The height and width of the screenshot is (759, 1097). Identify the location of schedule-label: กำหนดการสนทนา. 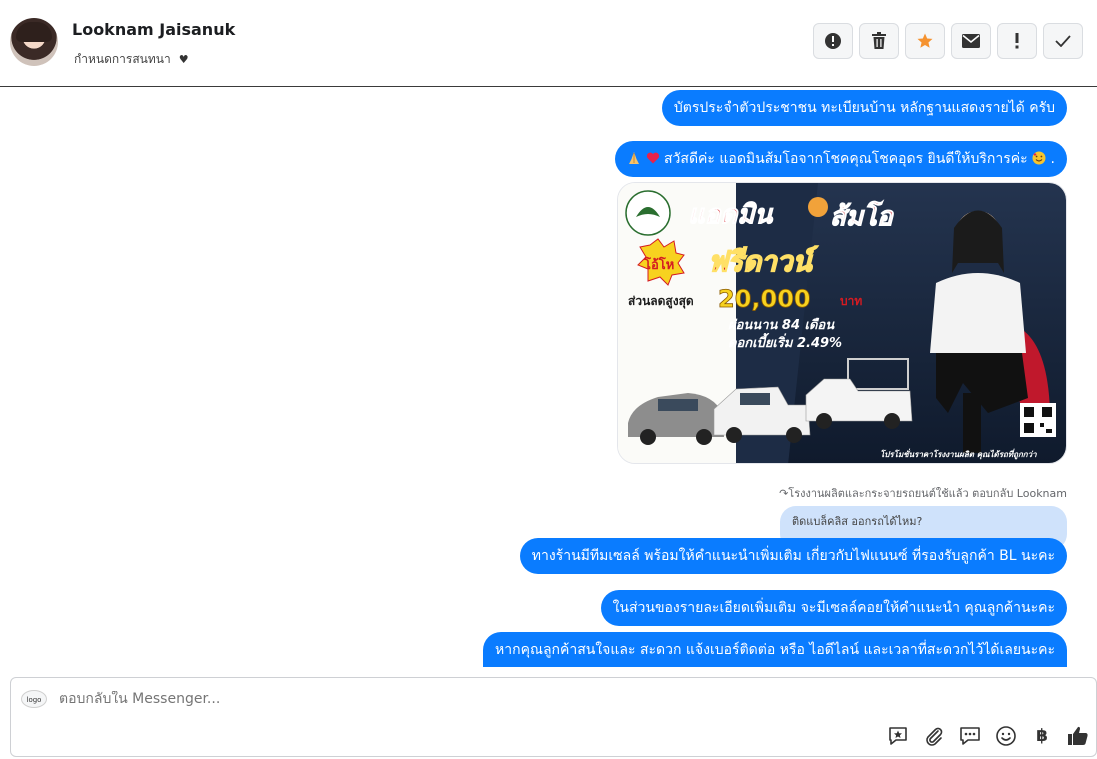
(122, 59).